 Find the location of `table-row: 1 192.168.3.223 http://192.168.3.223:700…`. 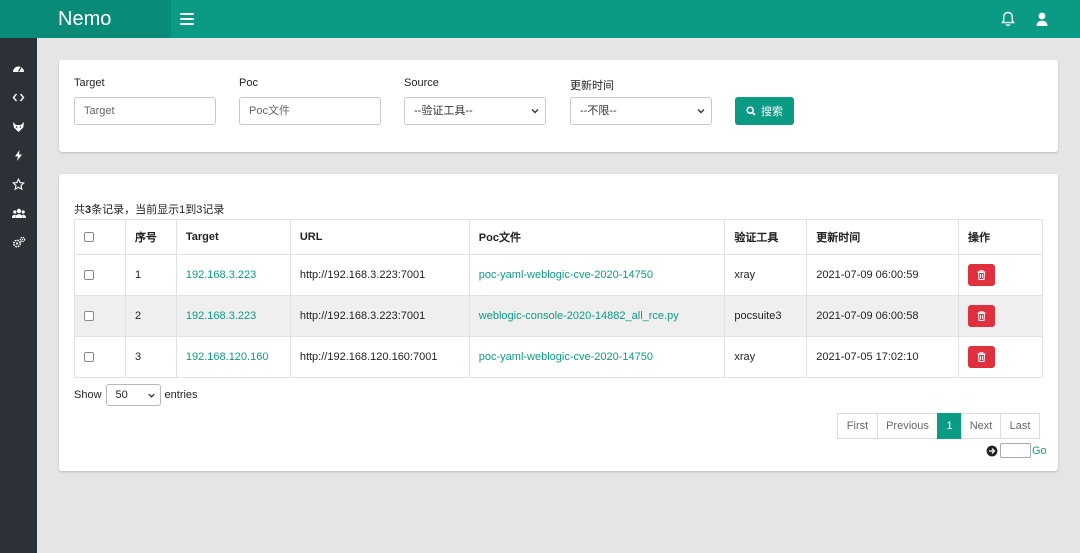

table-row: 1 192.168.3.223 http://192.168.3.223:700… is located at coordinates (558, 275).